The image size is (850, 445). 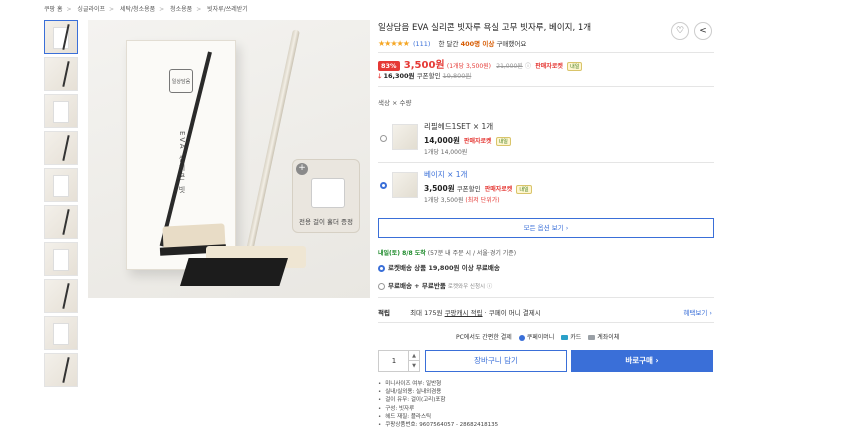 I want to click on shipping-radio, so click(x=381, y=286).